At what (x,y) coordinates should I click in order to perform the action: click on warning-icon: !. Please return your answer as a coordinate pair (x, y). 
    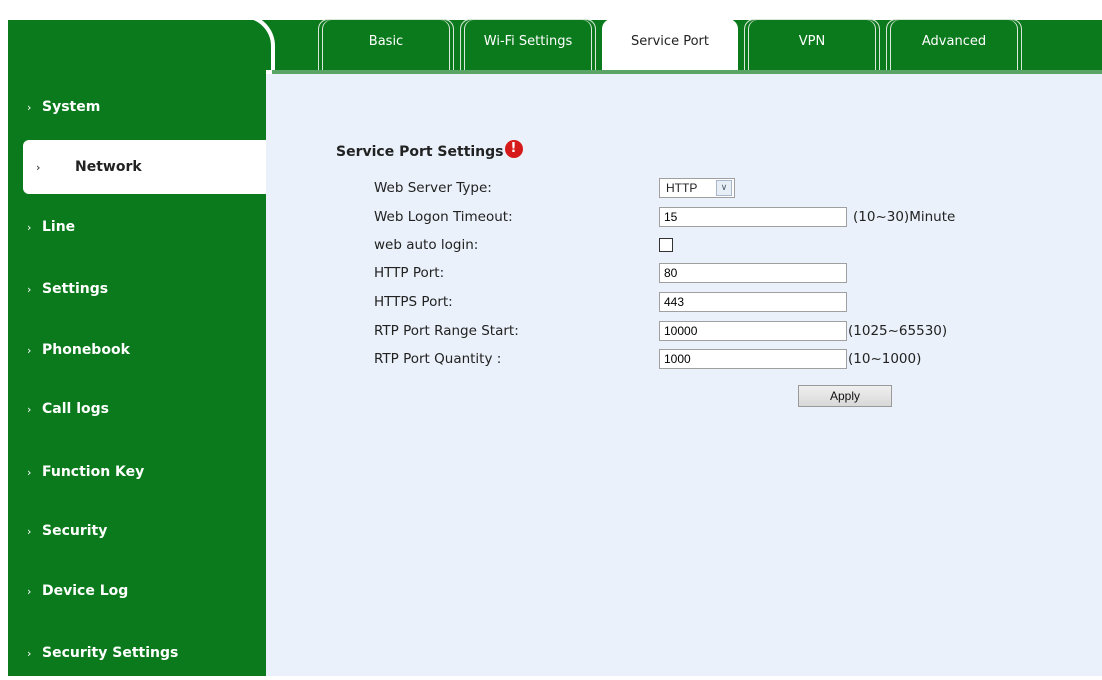
    Looking at the image, I should click on (513, 149).